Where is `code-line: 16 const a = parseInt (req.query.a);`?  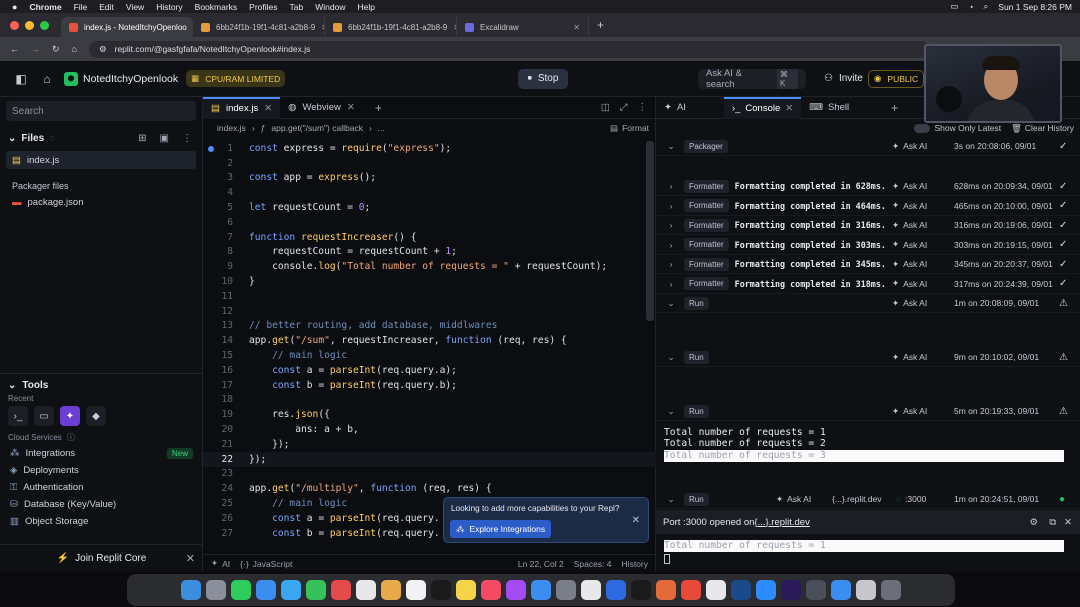 code-line: 16 const a = parseInt (req.query.a); is located at coordinates (429, 370).